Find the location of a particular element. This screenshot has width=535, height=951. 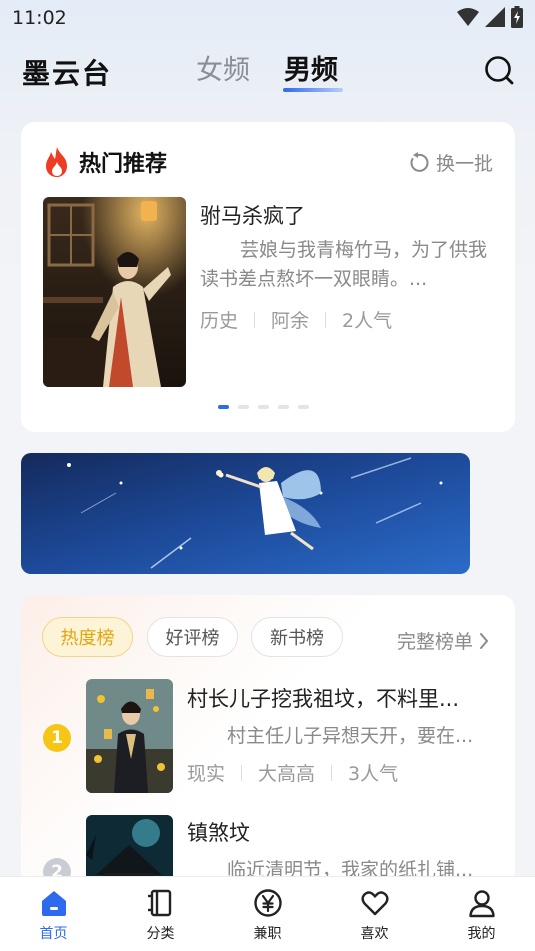

tab-rating-rank: 好评榜 is located at coordinates (192, 637).